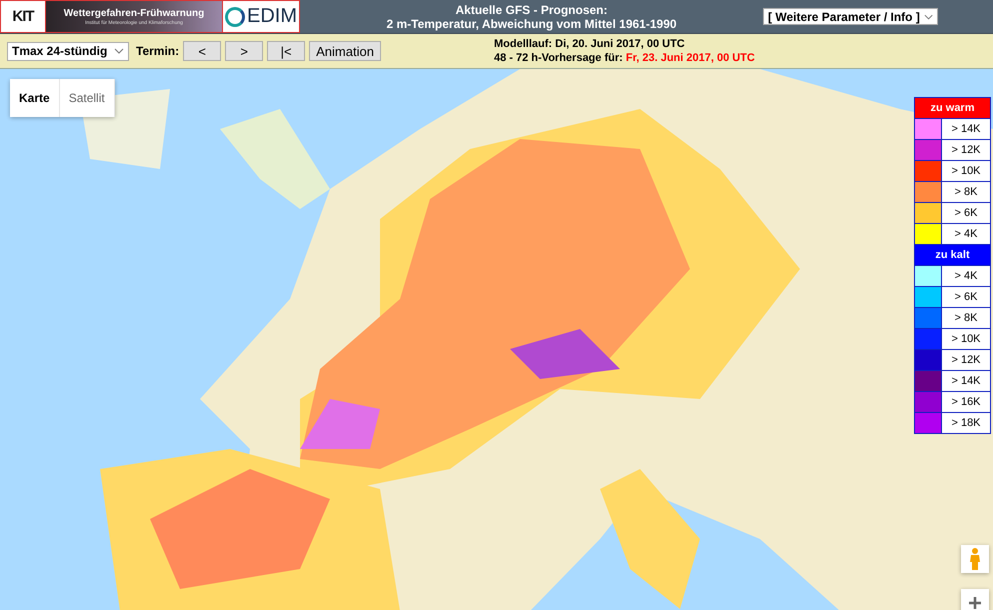 The width and height of the screenshot is (993, 610). What do you see at coordinates (850, 16) in the screenshot?
I see `parameter-select: [ Weitere Parameter / Info ]` at bounding box center [850, 16].